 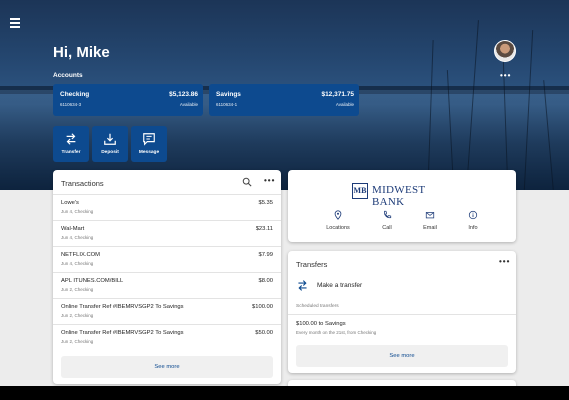 What do you see at coordinates (264, 229) in the screenshot?
I see `transaction-amount: $23.11` at bounding box center [264, 229].